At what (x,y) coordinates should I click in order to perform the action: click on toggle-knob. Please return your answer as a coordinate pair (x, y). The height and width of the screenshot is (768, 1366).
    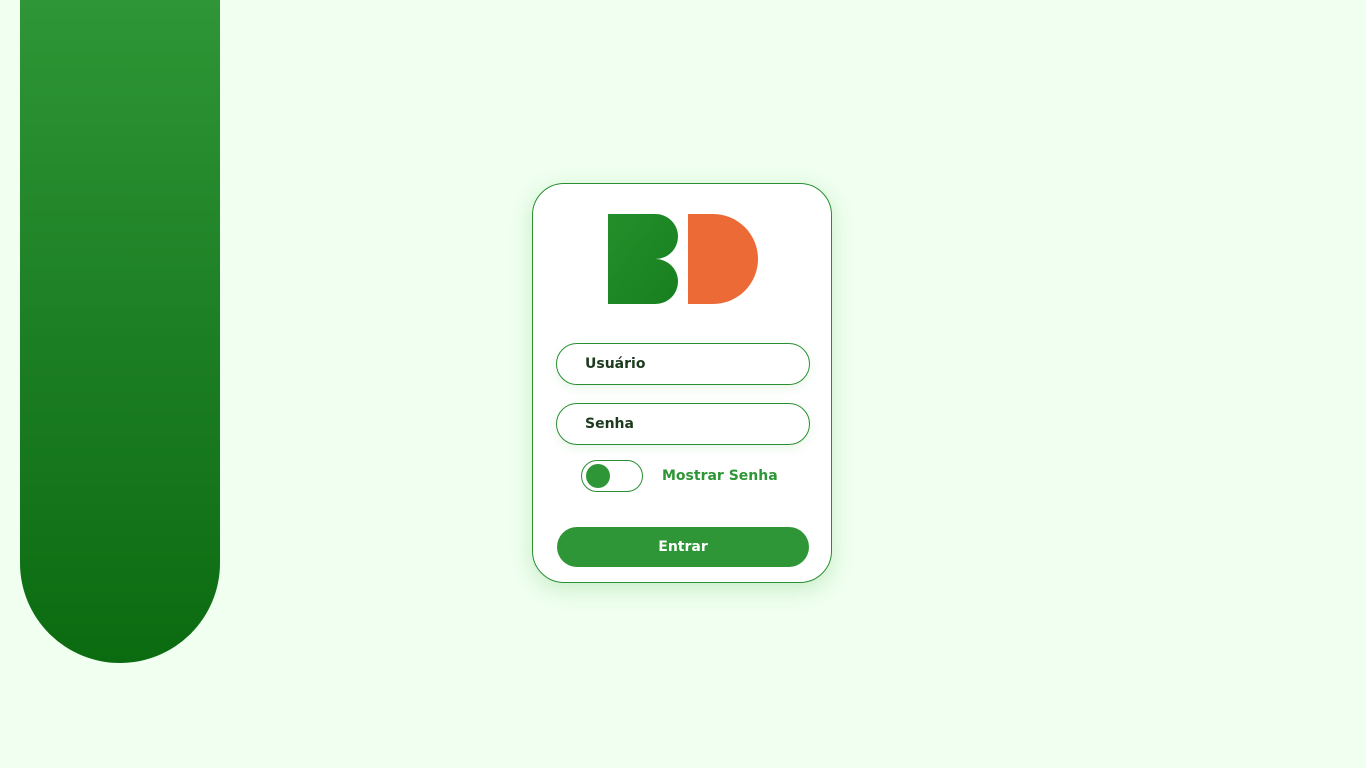
    Looking at the image, I should click on (598, 476).